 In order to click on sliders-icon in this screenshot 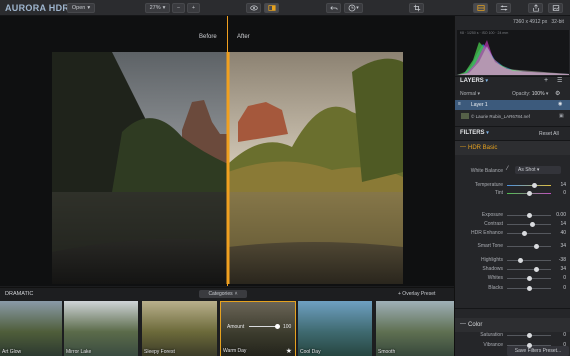, I will do `click(503, 8)`.